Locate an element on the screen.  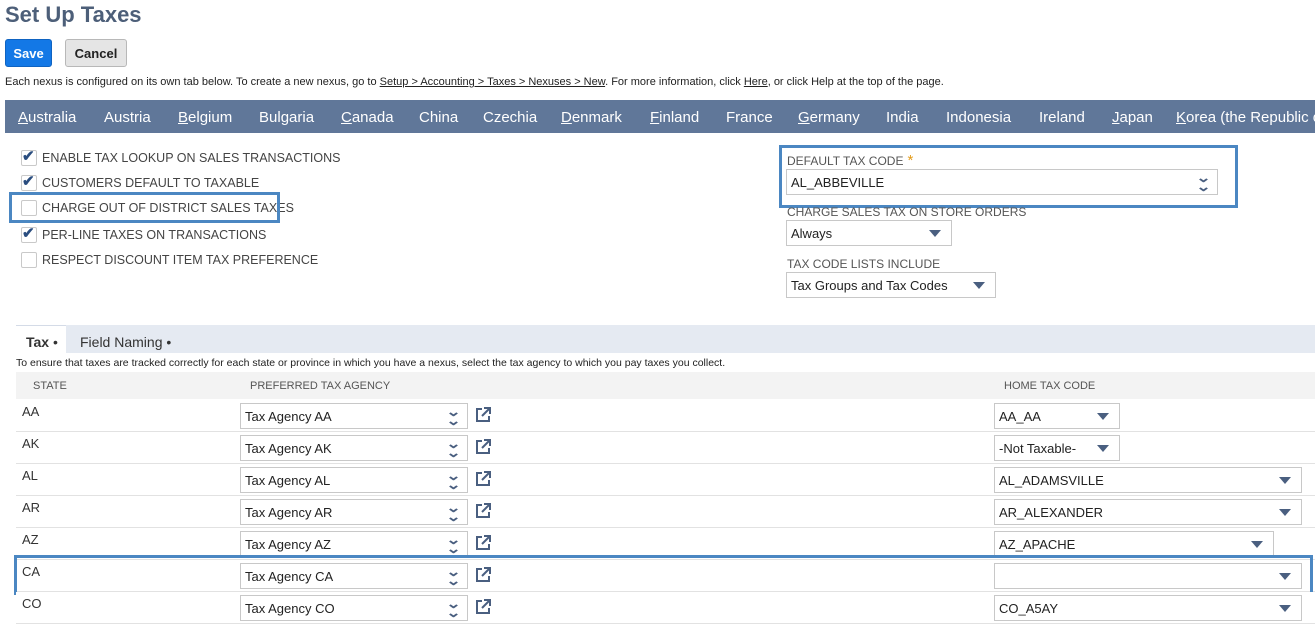
table-row: AA is located at coordinates (665, 416).